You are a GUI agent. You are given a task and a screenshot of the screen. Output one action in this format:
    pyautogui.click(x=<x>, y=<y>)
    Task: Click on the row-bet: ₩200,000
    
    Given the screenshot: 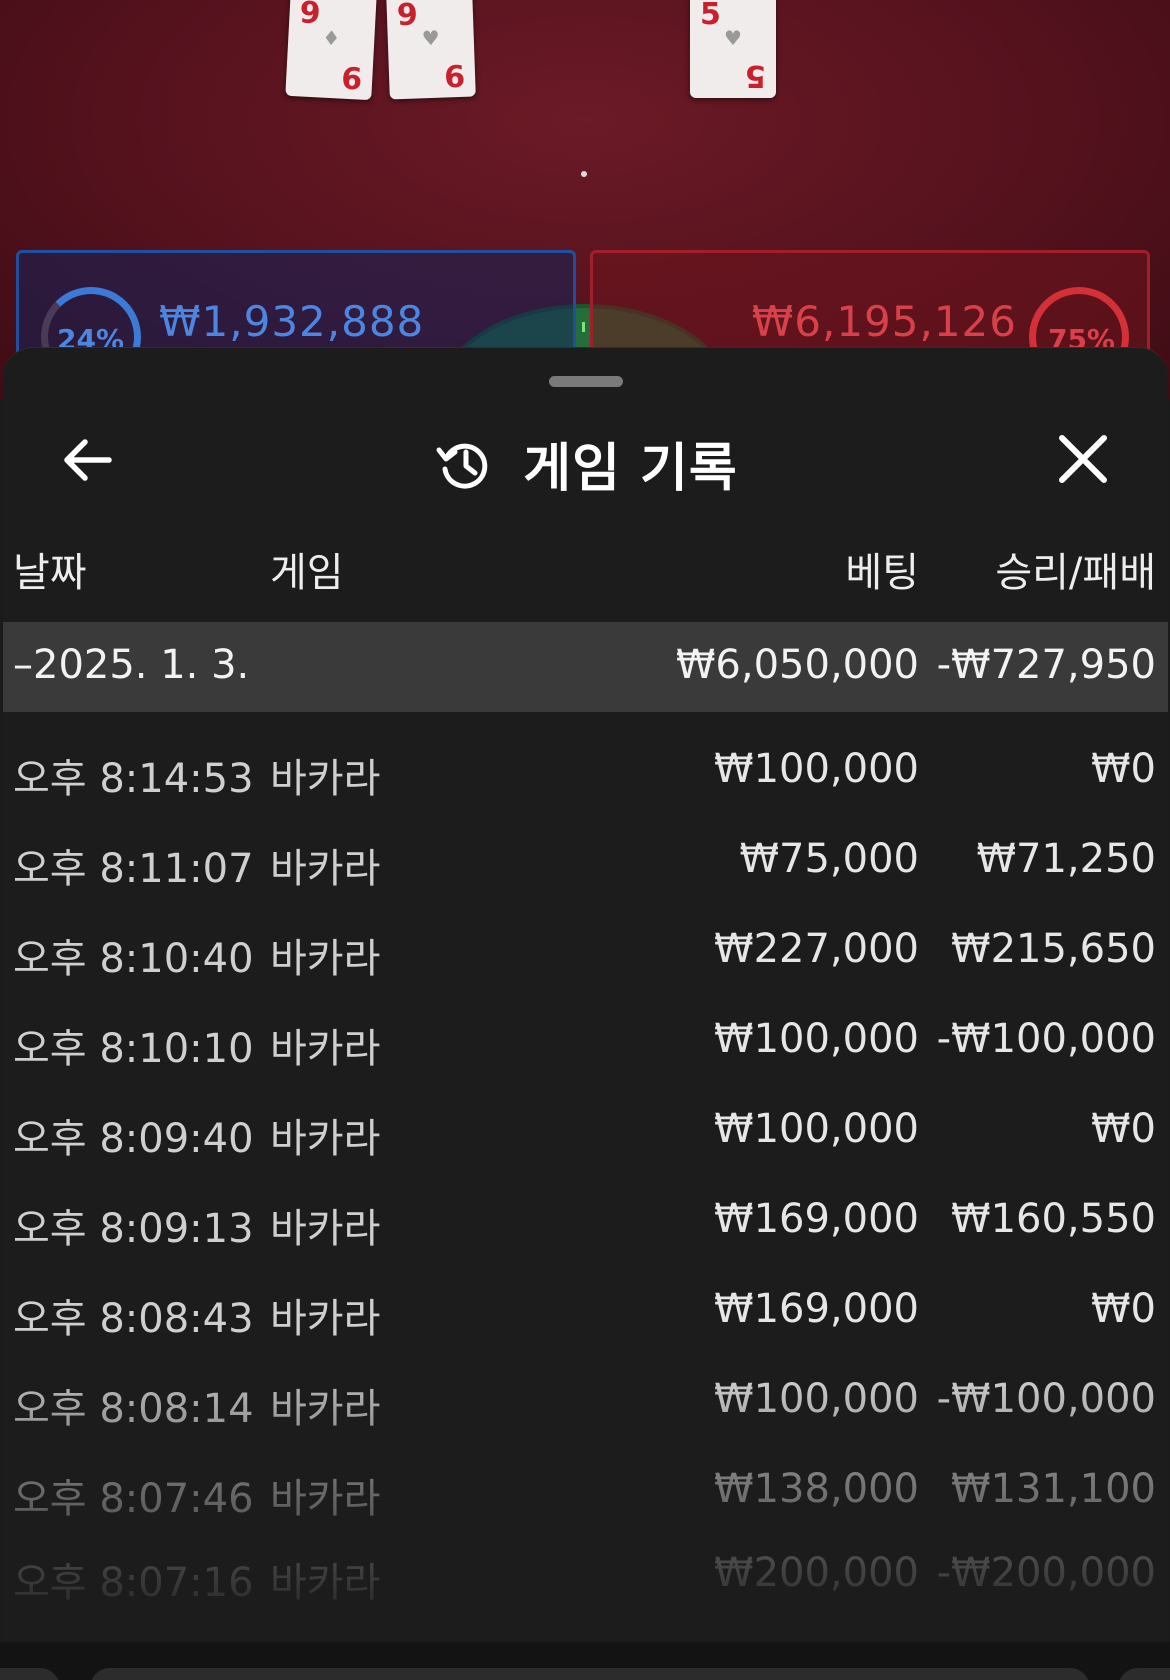 What is the action you would take?
    pyautogui.click(x=816, y=1573)
    